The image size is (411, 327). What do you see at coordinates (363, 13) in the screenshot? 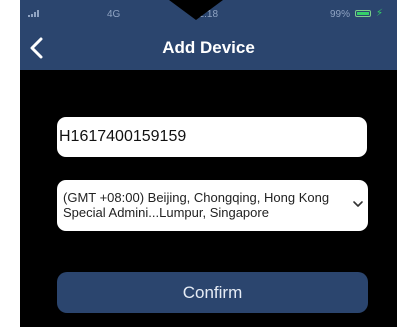
I see `battery-icon` at bounding box center [363, 13].